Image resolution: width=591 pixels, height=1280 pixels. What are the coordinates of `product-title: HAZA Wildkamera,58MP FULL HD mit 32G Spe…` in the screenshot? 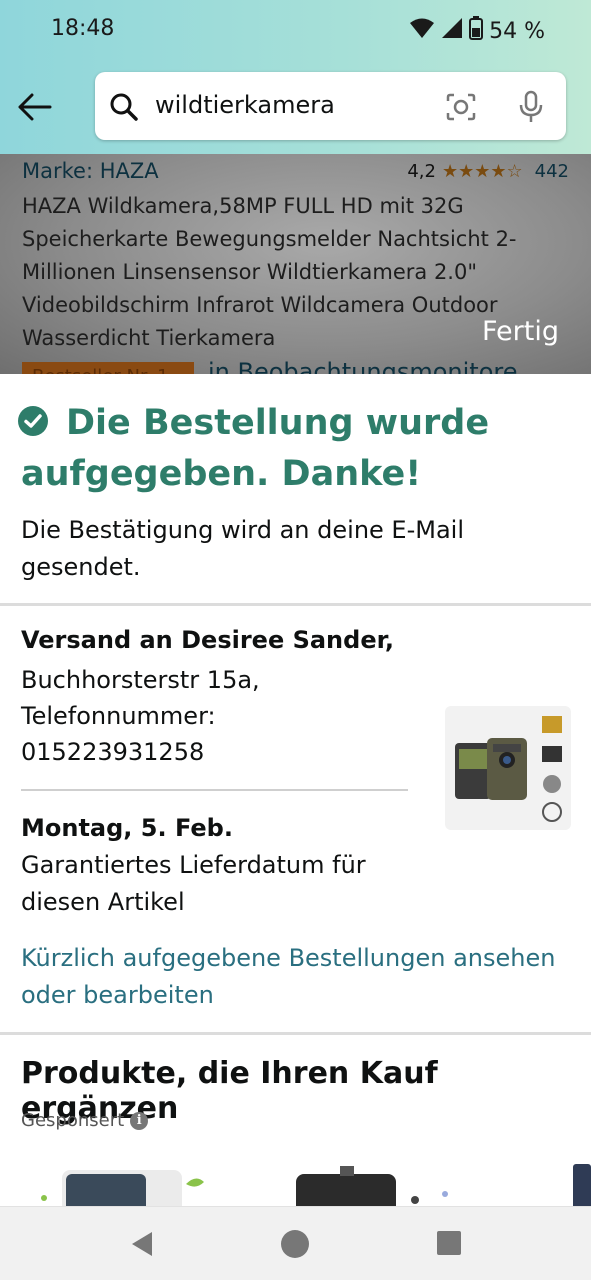 It's located at (269, 272).